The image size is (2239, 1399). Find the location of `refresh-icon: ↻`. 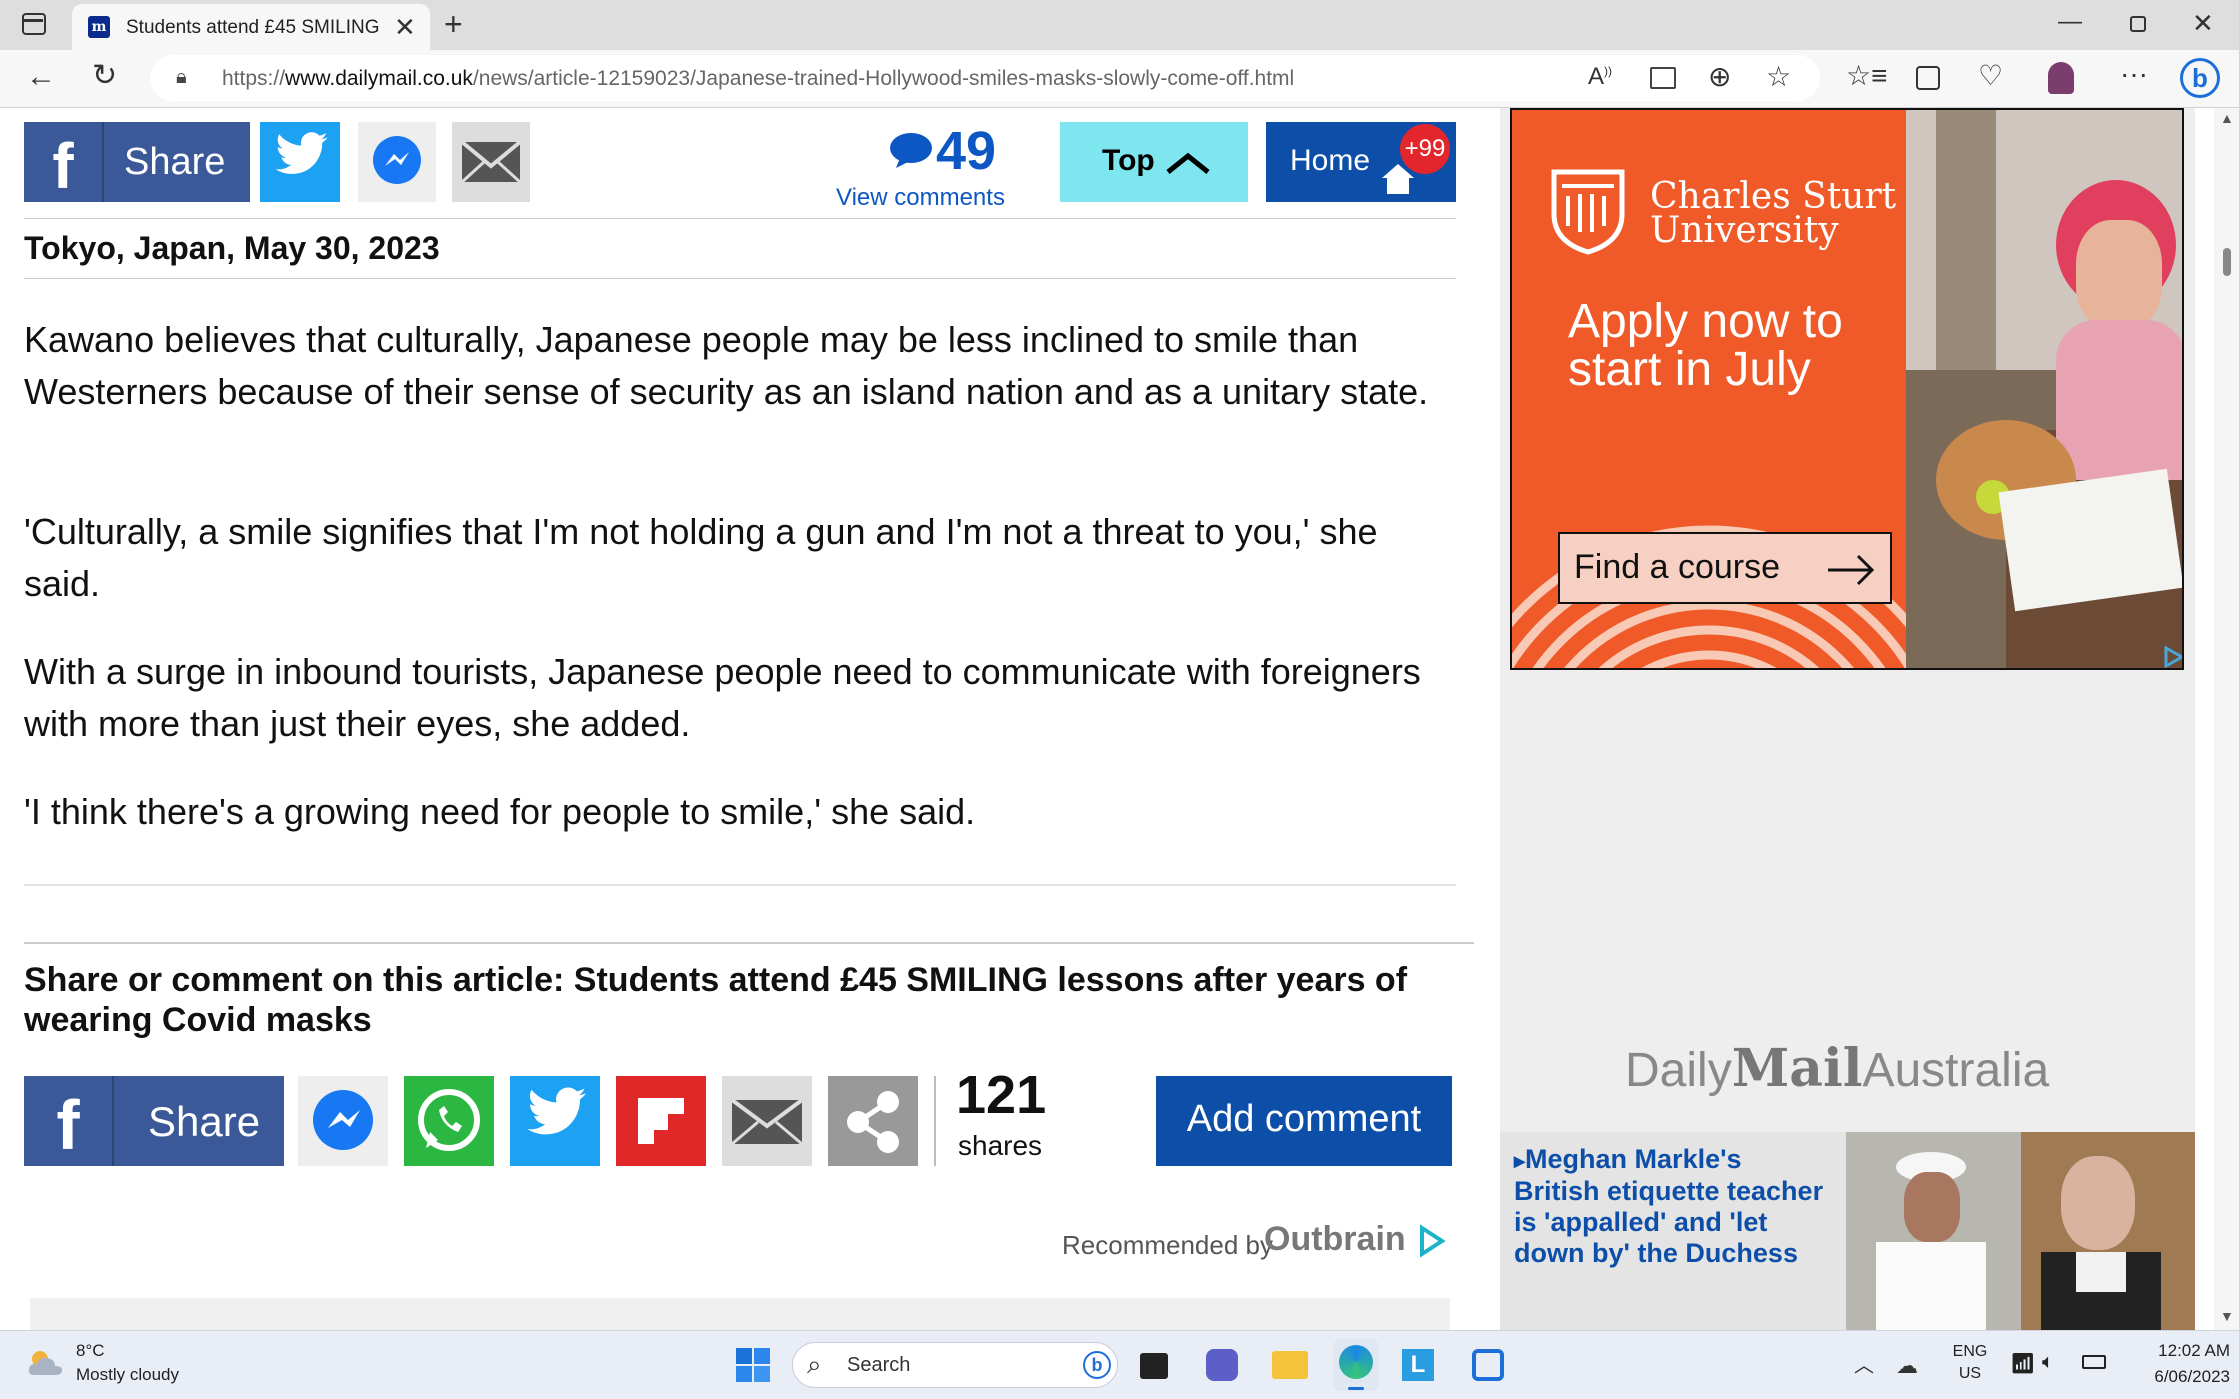

refresh-icon: ↻ is located at coordinates (104, 76).